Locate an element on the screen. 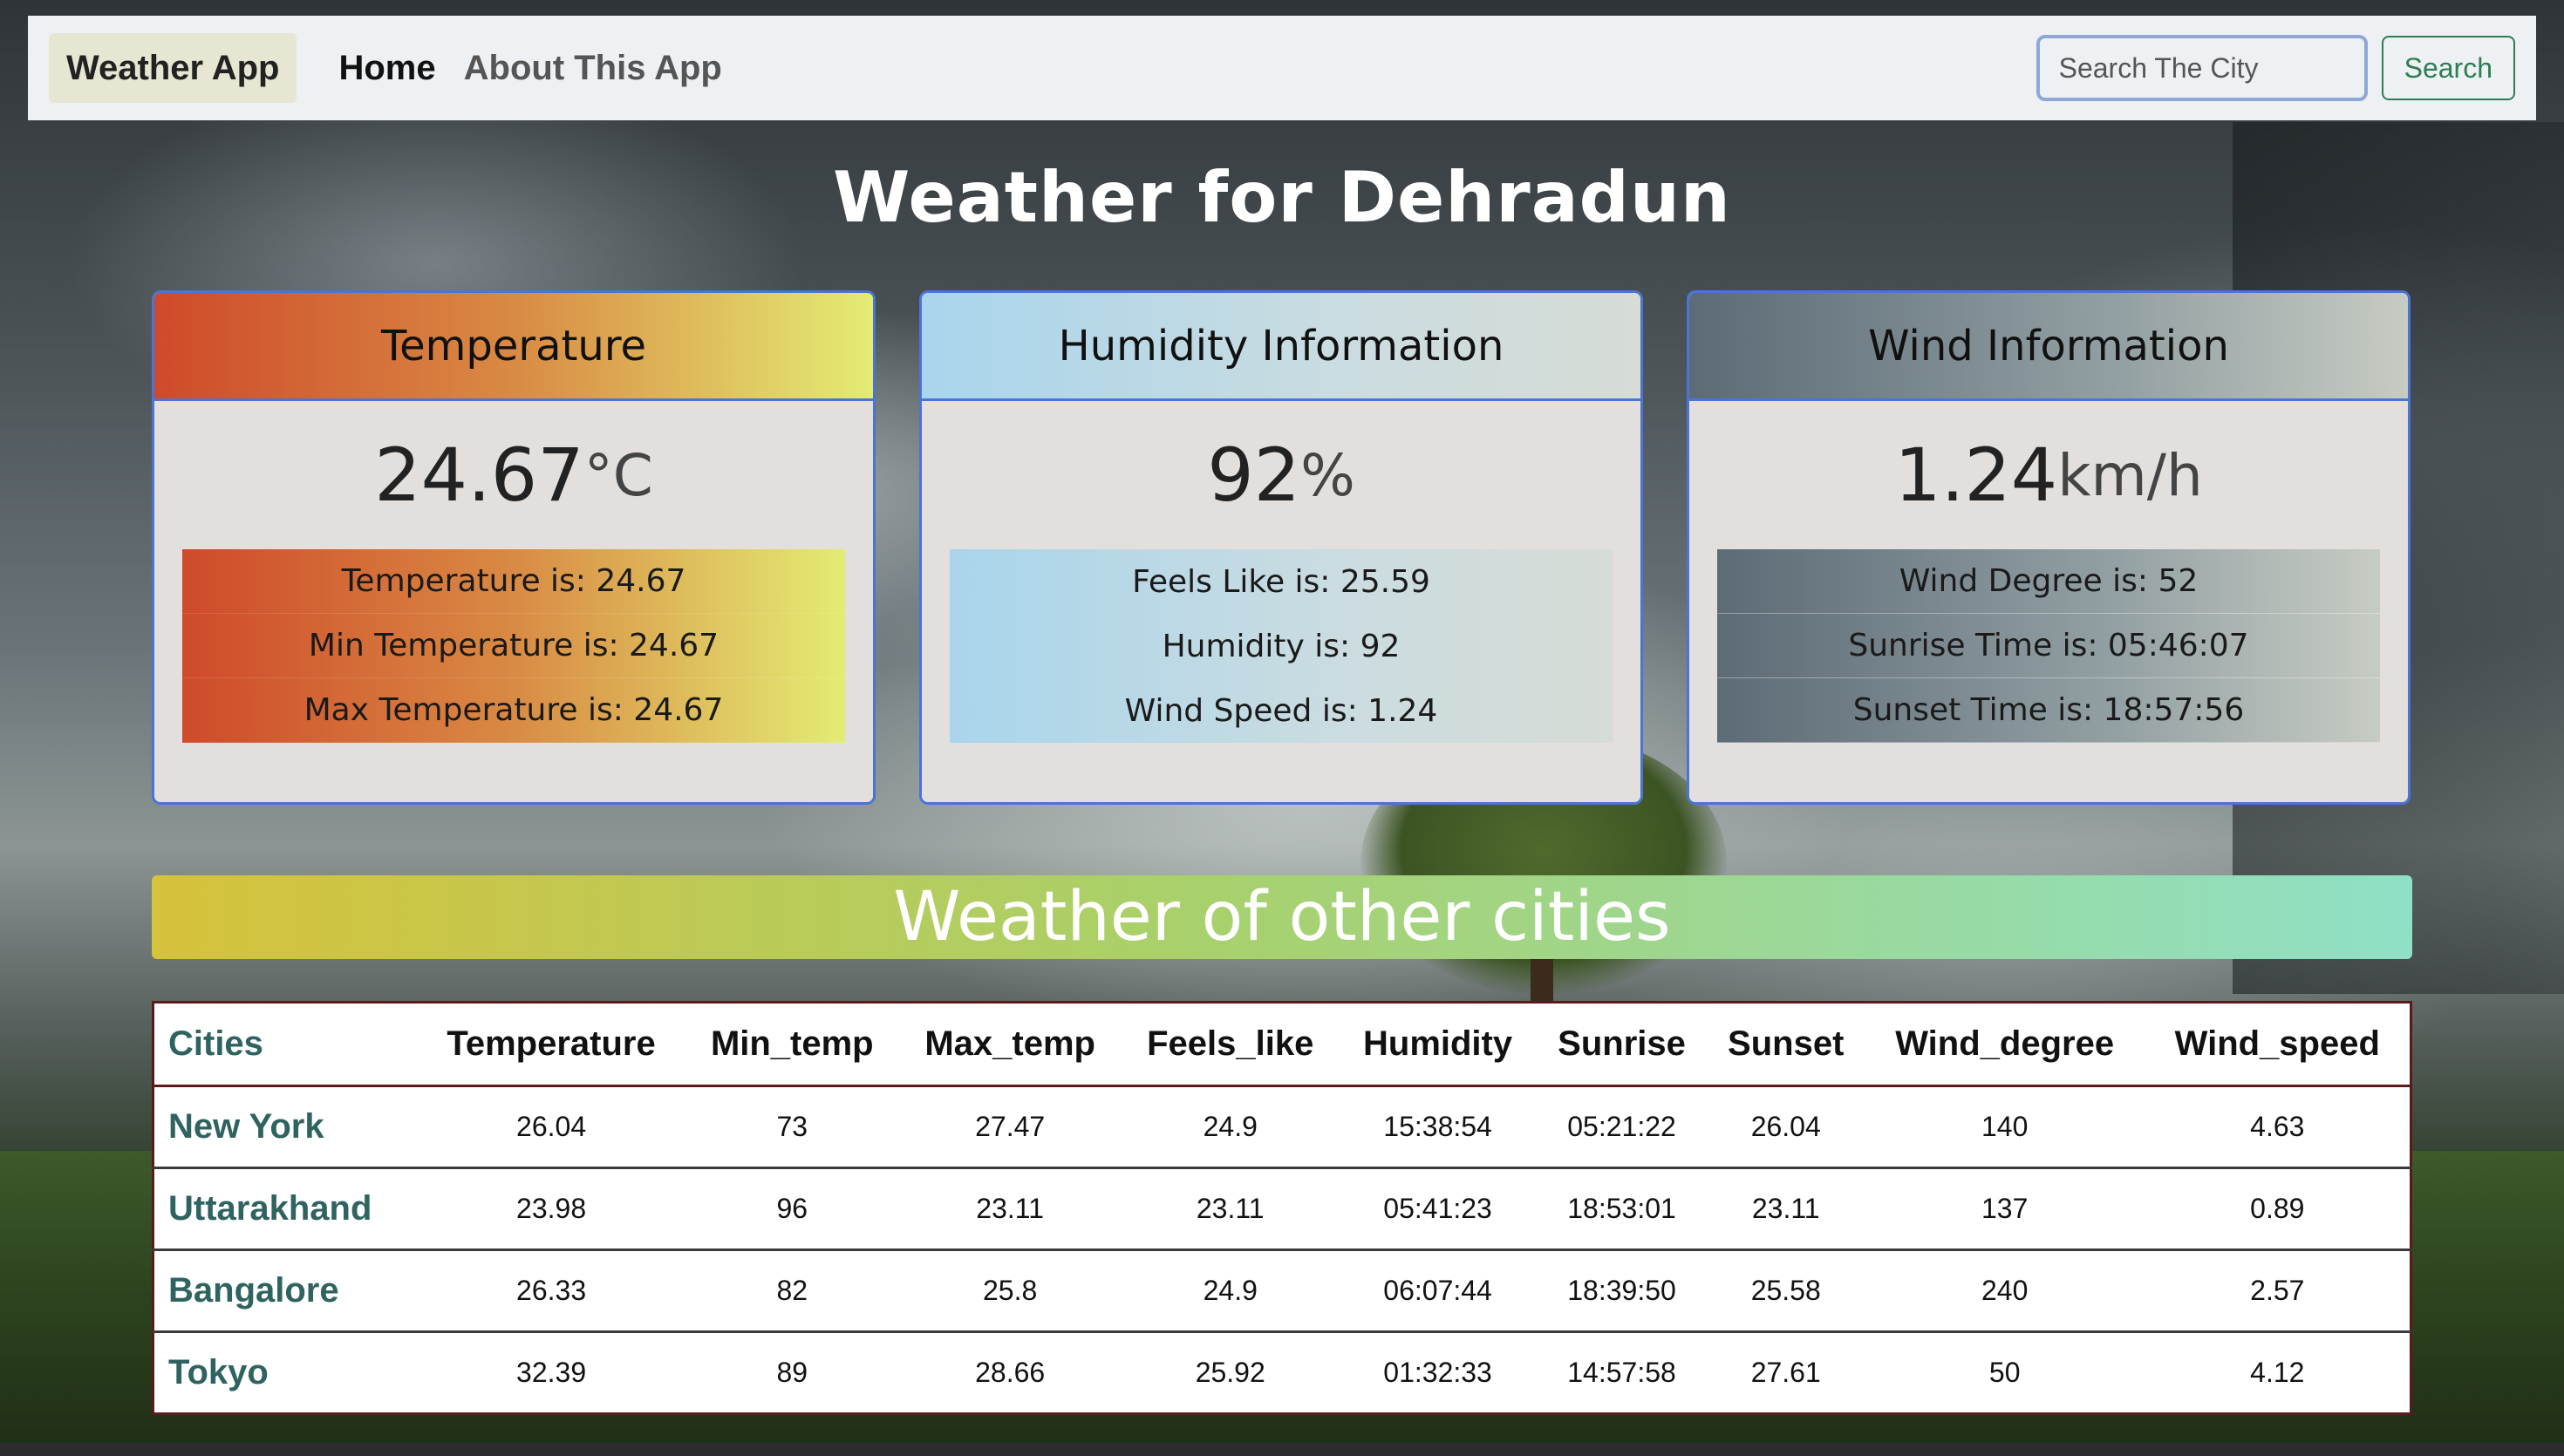 The width and height of the screenshot is (2564, 1456). city-search-input is located at coordinates (2202, 68).